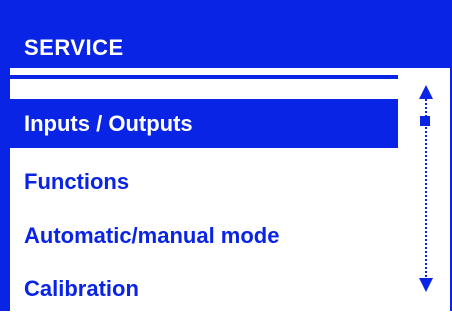 Image resolution: width=452 pixels, height=313 pixels. What do you see at coordinates (204, 181) in the screenshot?
I see `menu-item-functions: Functions` at bounding box center [204, 181].